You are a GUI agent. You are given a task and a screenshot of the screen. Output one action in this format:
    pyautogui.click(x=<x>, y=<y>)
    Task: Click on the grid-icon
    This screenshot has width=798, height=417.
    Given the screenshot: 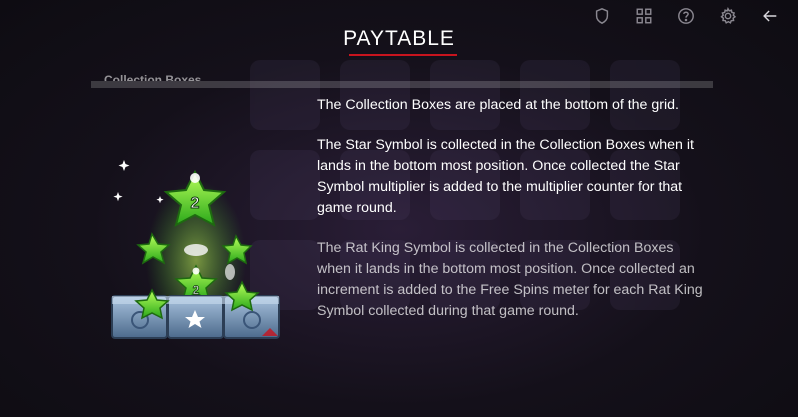 What is the action you would take?
    pyautogui.click(x=644, y=16)
    